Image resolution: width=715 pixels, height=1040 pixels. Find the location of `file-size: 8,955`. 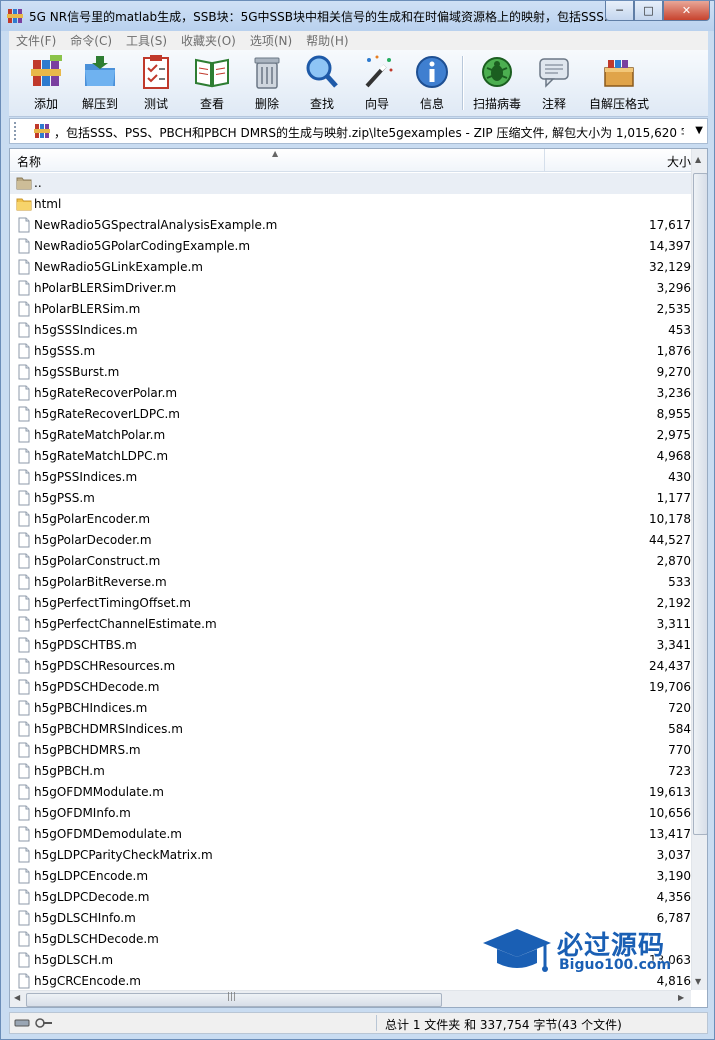

file-size: 8,955 is located at coordinates (673, 414).